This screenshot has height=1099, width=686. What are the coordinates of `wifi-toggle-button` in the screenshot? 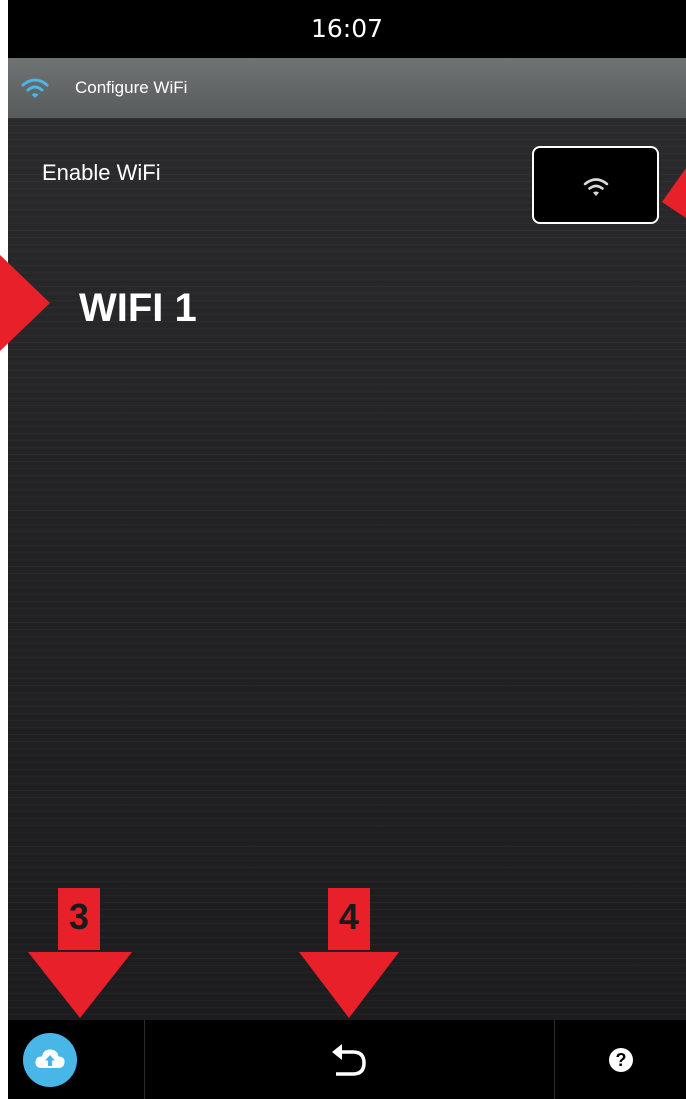 It's located at (595, 185).